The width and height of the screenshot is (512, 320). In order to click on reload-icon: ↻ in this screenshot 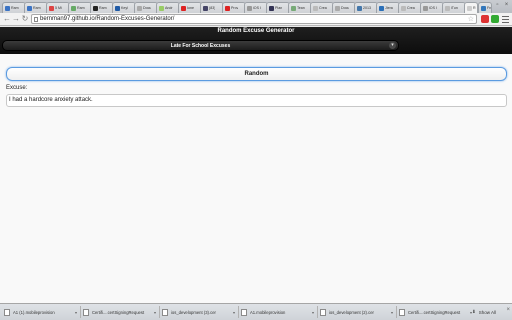, I will do `click(25, 19)`.